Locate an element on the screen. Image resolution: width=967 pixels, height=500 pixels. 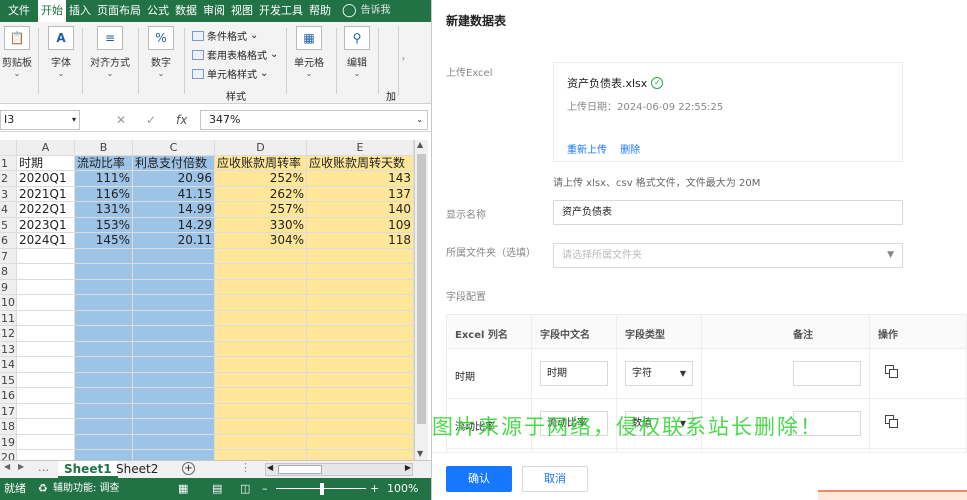
row-header: 19 is located at coordinates (8, 442).